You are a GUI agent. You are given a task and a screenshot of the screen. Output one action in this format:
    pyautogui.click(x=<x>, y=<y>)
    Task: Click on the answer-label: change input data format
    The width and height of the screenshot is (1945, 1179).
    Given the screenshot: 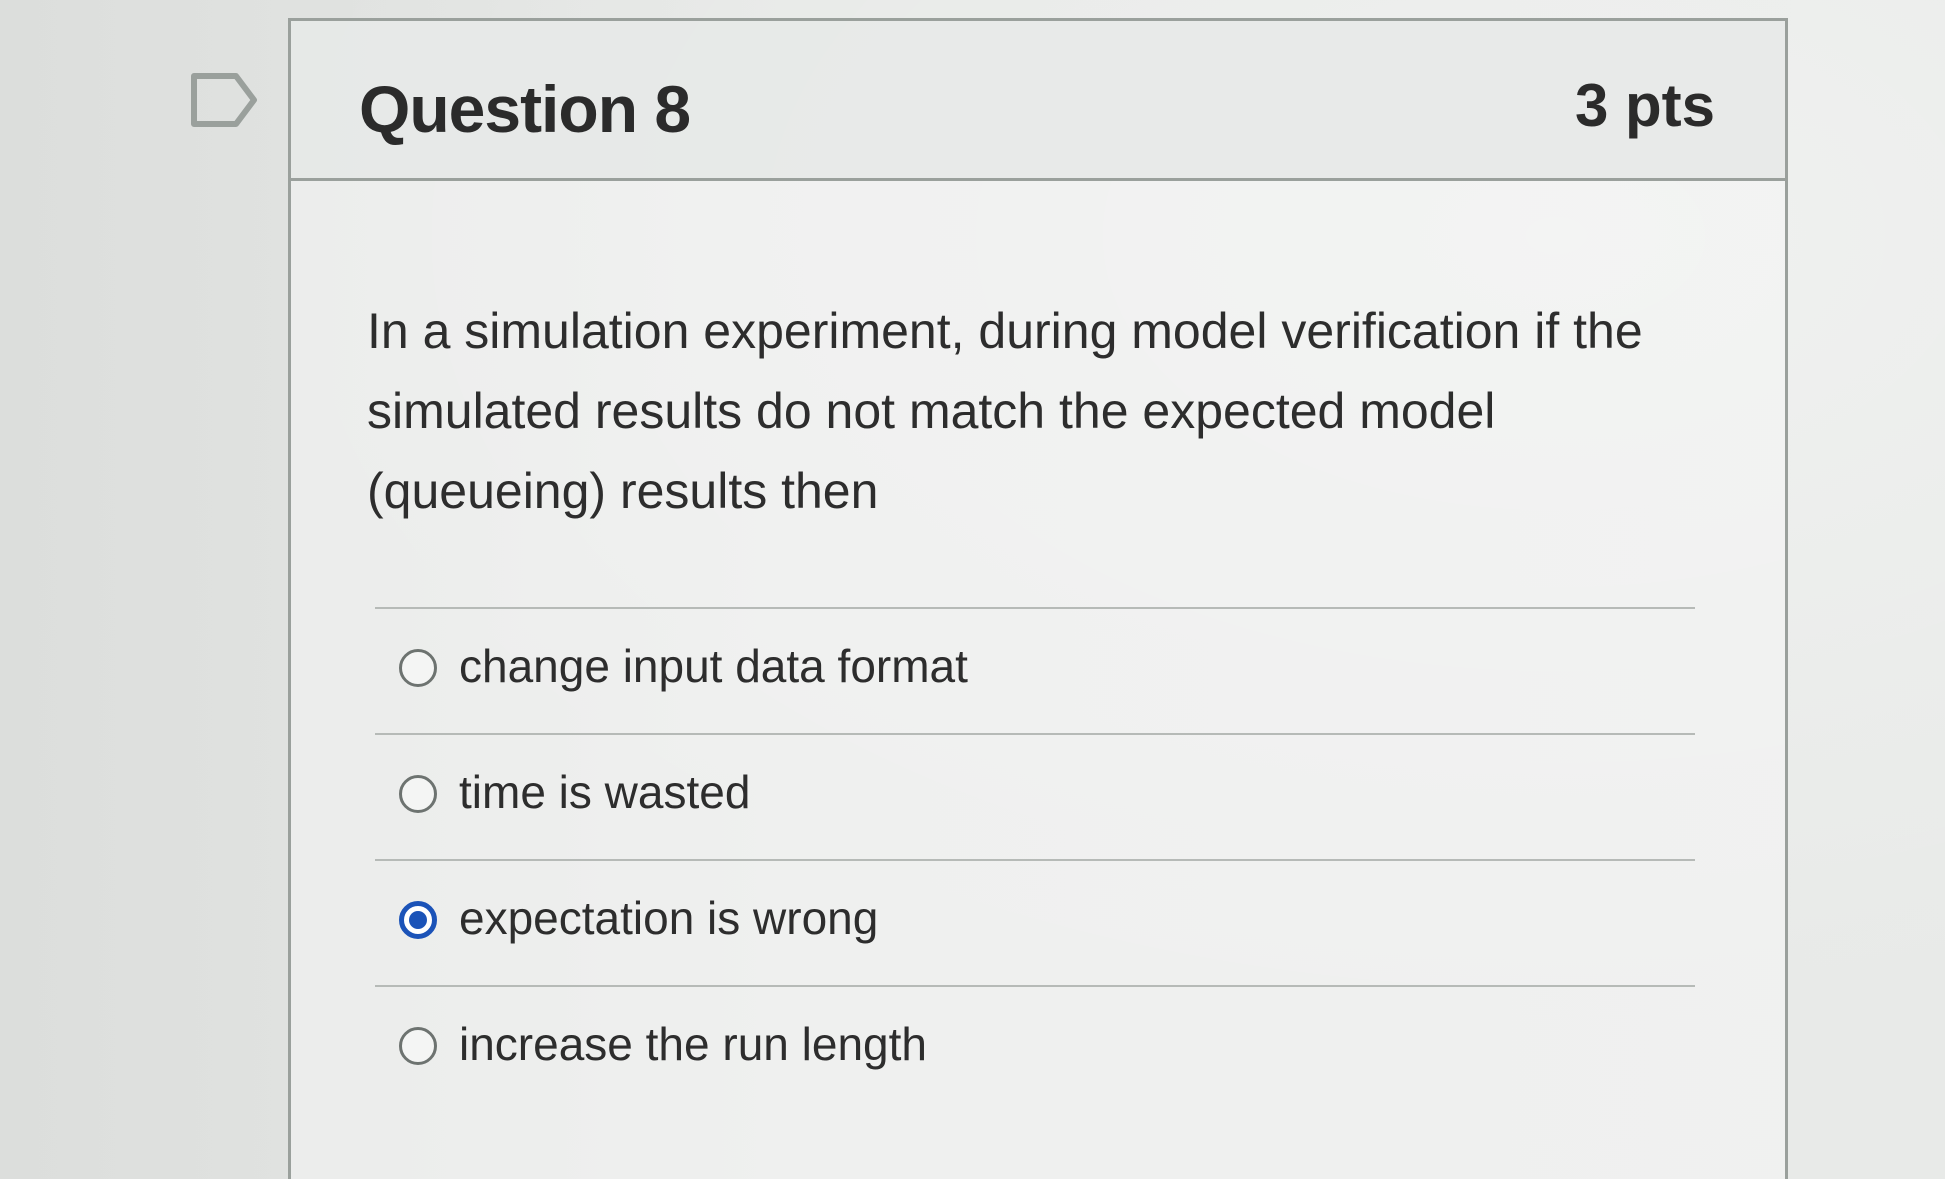 What is the action you would take?
    pyautogui.click(x=713, y=666)
    